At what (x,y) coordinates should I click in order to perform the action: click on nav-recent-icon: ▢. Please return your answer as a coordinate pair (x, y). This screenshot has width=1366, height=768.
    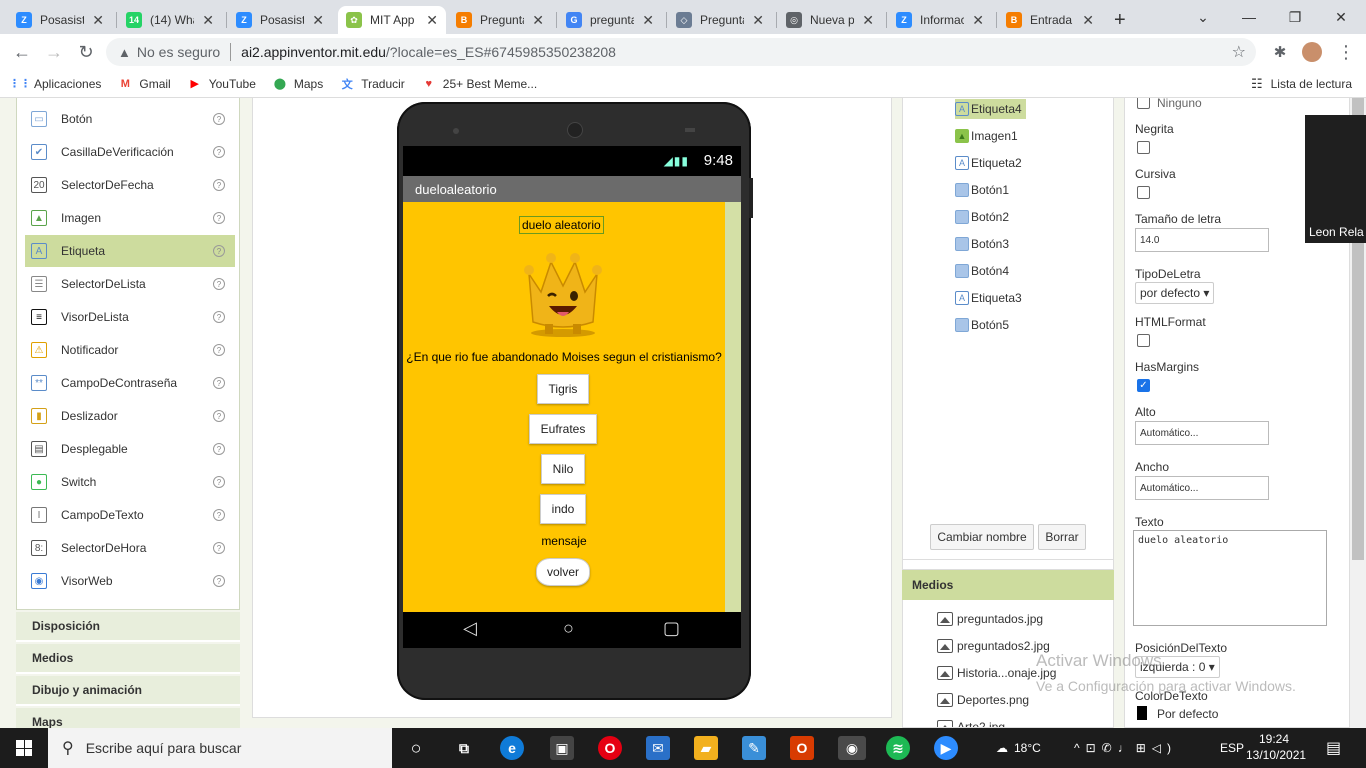
    Looking at the image, I should click on (671, 628).